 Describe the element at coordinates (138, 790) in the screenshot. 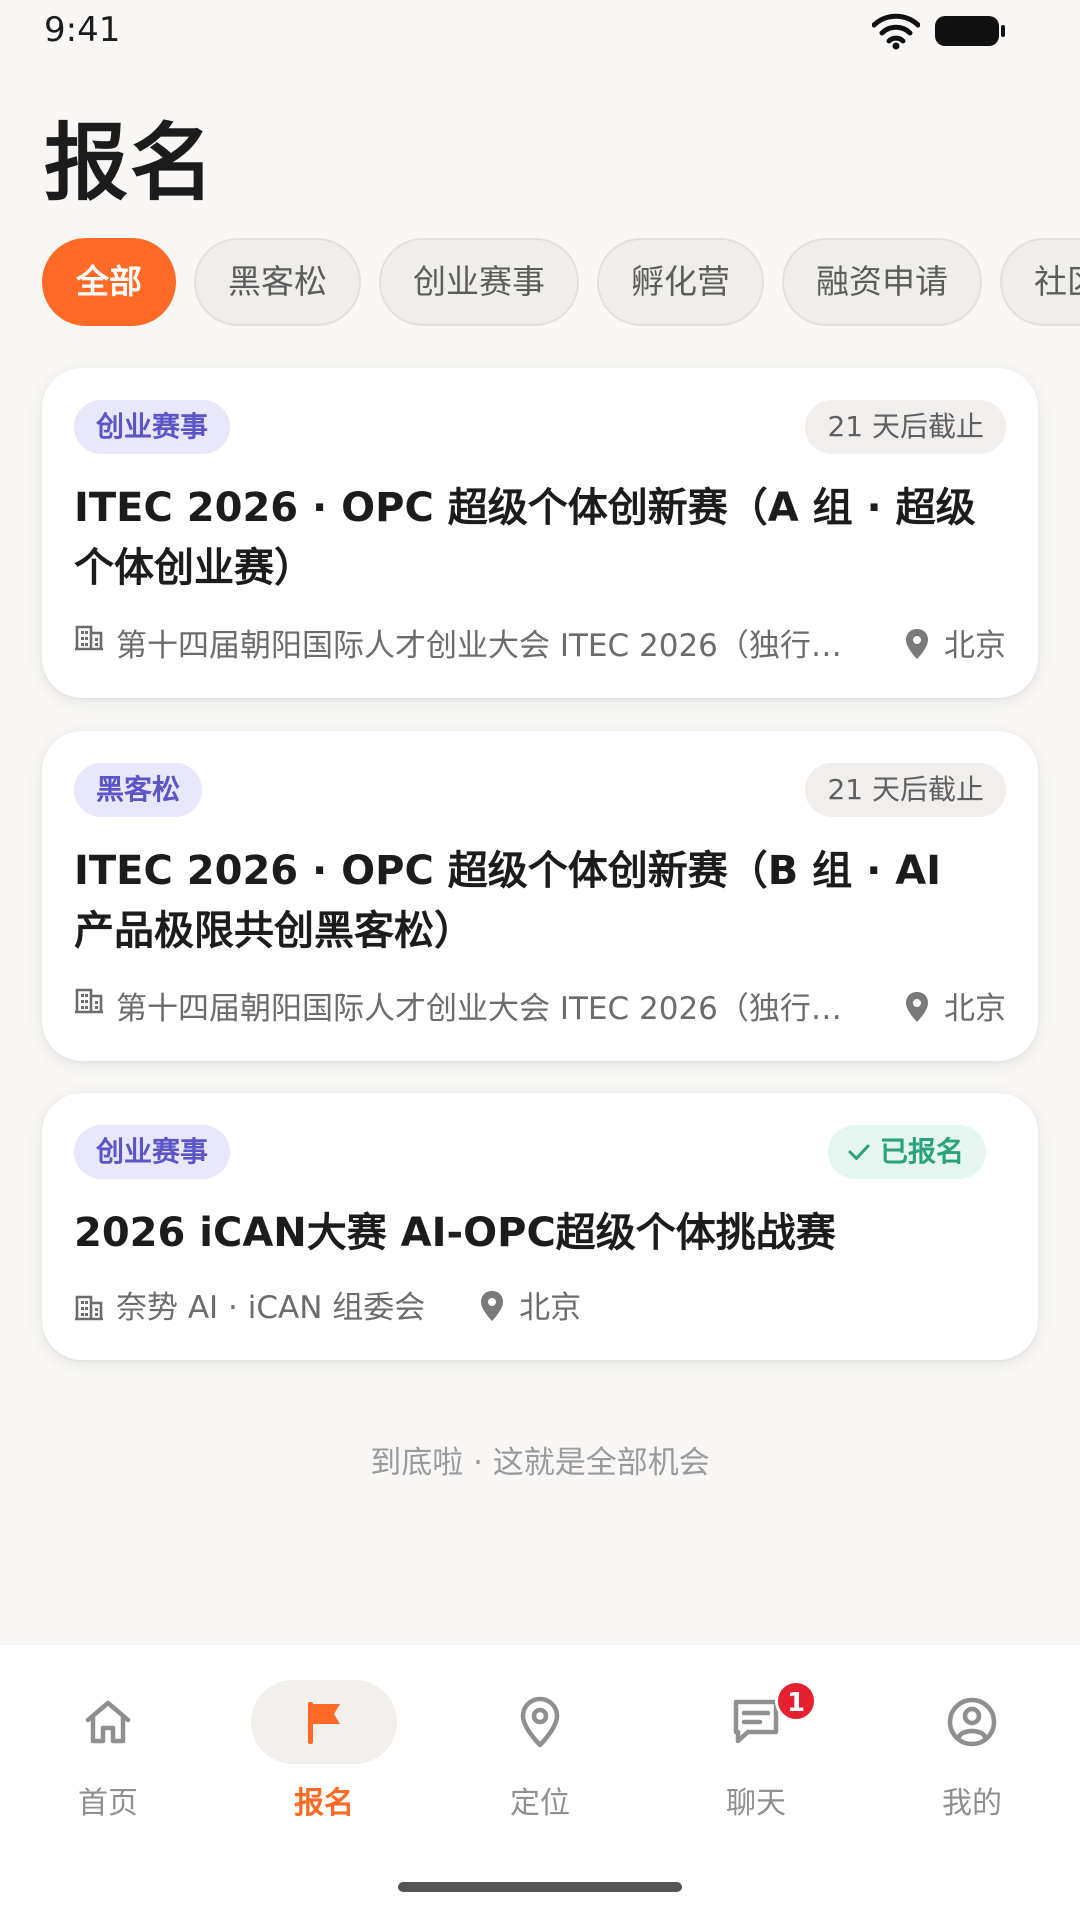

I see `category-badge: 黑客松` at that location.